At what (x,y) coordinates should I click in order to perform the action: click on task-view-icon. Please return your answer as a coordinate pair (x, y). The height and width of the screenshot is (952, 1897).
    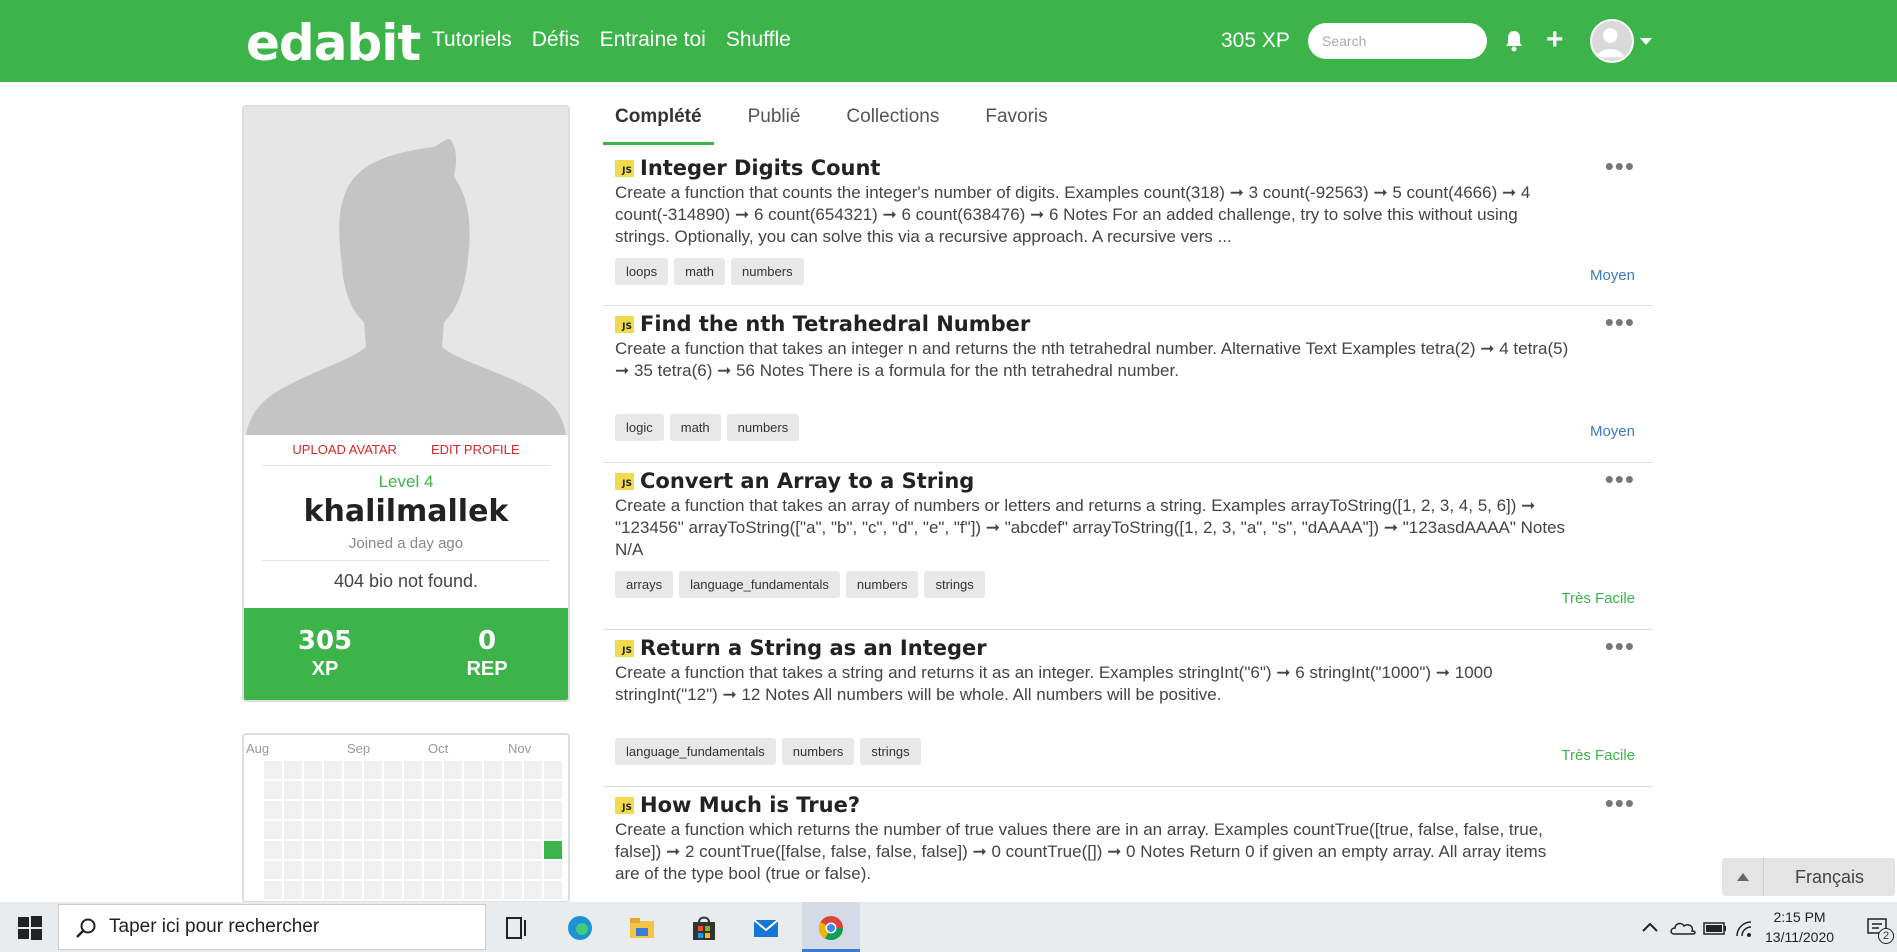
    Looking at the image, I should click on (518, 928).